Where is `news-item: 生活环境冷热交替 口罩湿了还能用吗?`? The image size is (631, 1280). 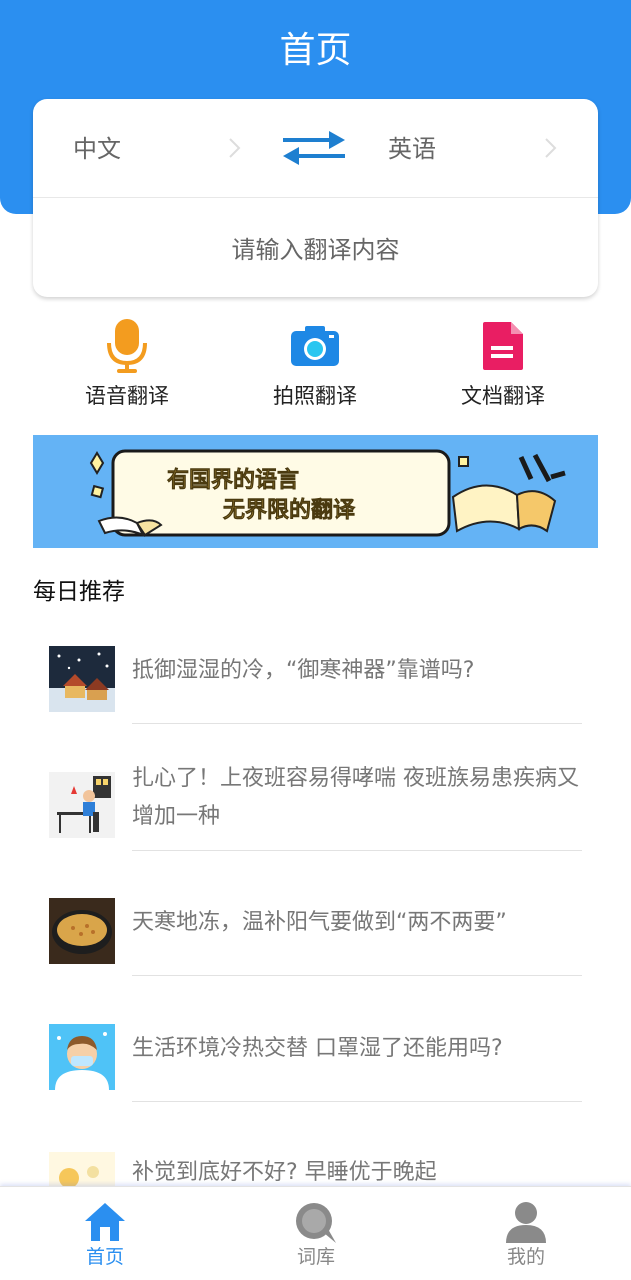 news-item: 生活环境冷热交替 口罩湿了还能用吗? is located at coordinates (315, 1061).